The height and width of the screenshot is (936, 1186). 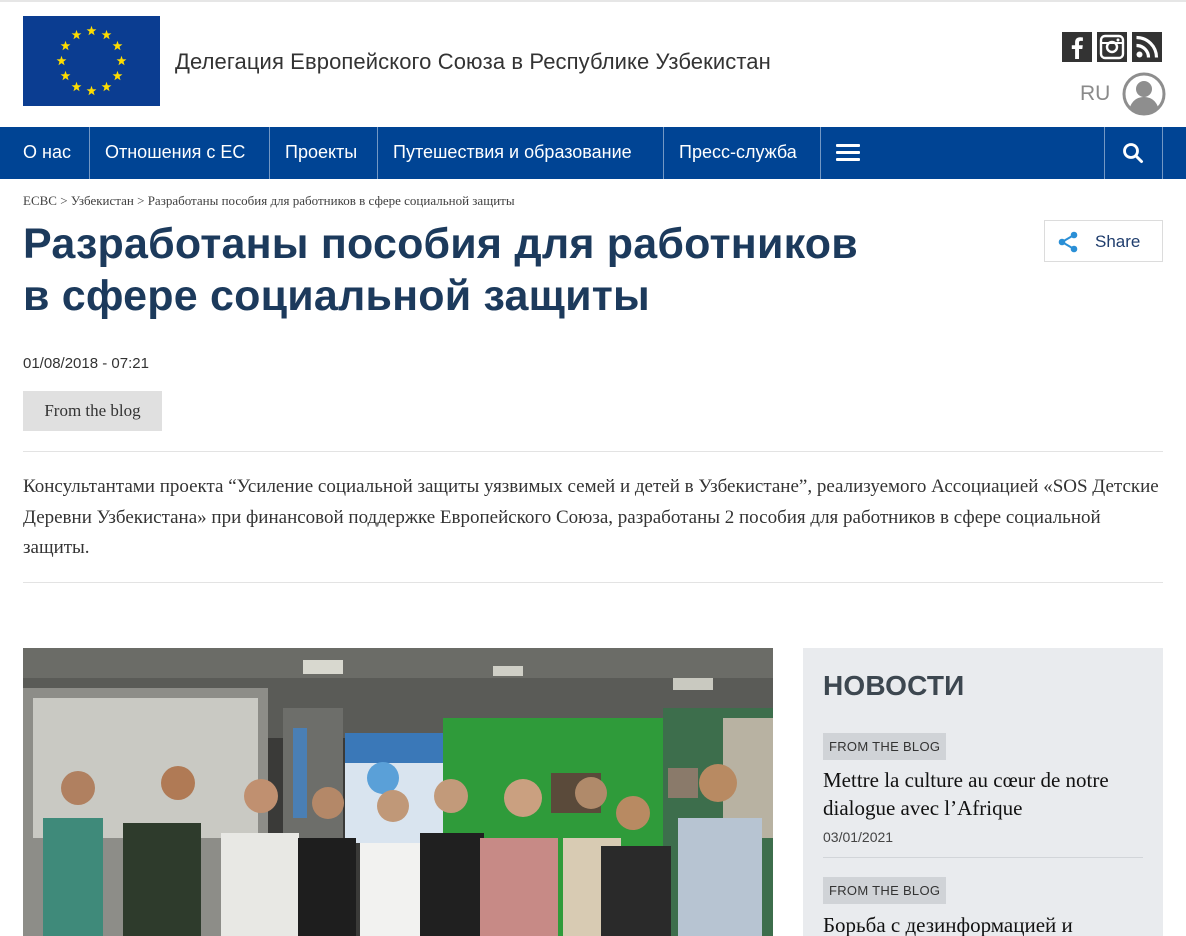 I want to click on nav-item-eu-relations: Отношения с ЕС, so click(x=175, y=153).